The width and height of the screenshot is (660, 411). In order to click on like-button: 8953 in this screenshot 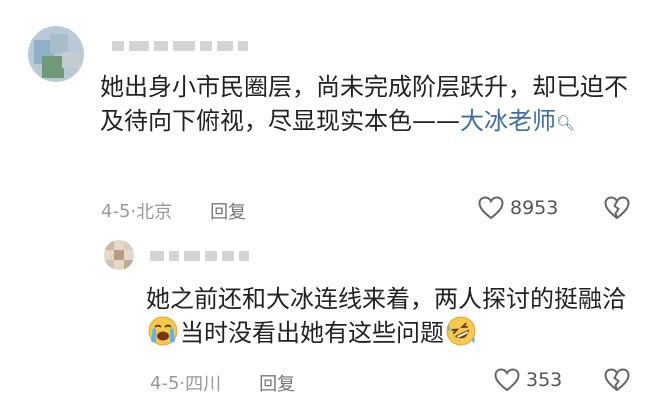, I will do `click(518, 208)`.